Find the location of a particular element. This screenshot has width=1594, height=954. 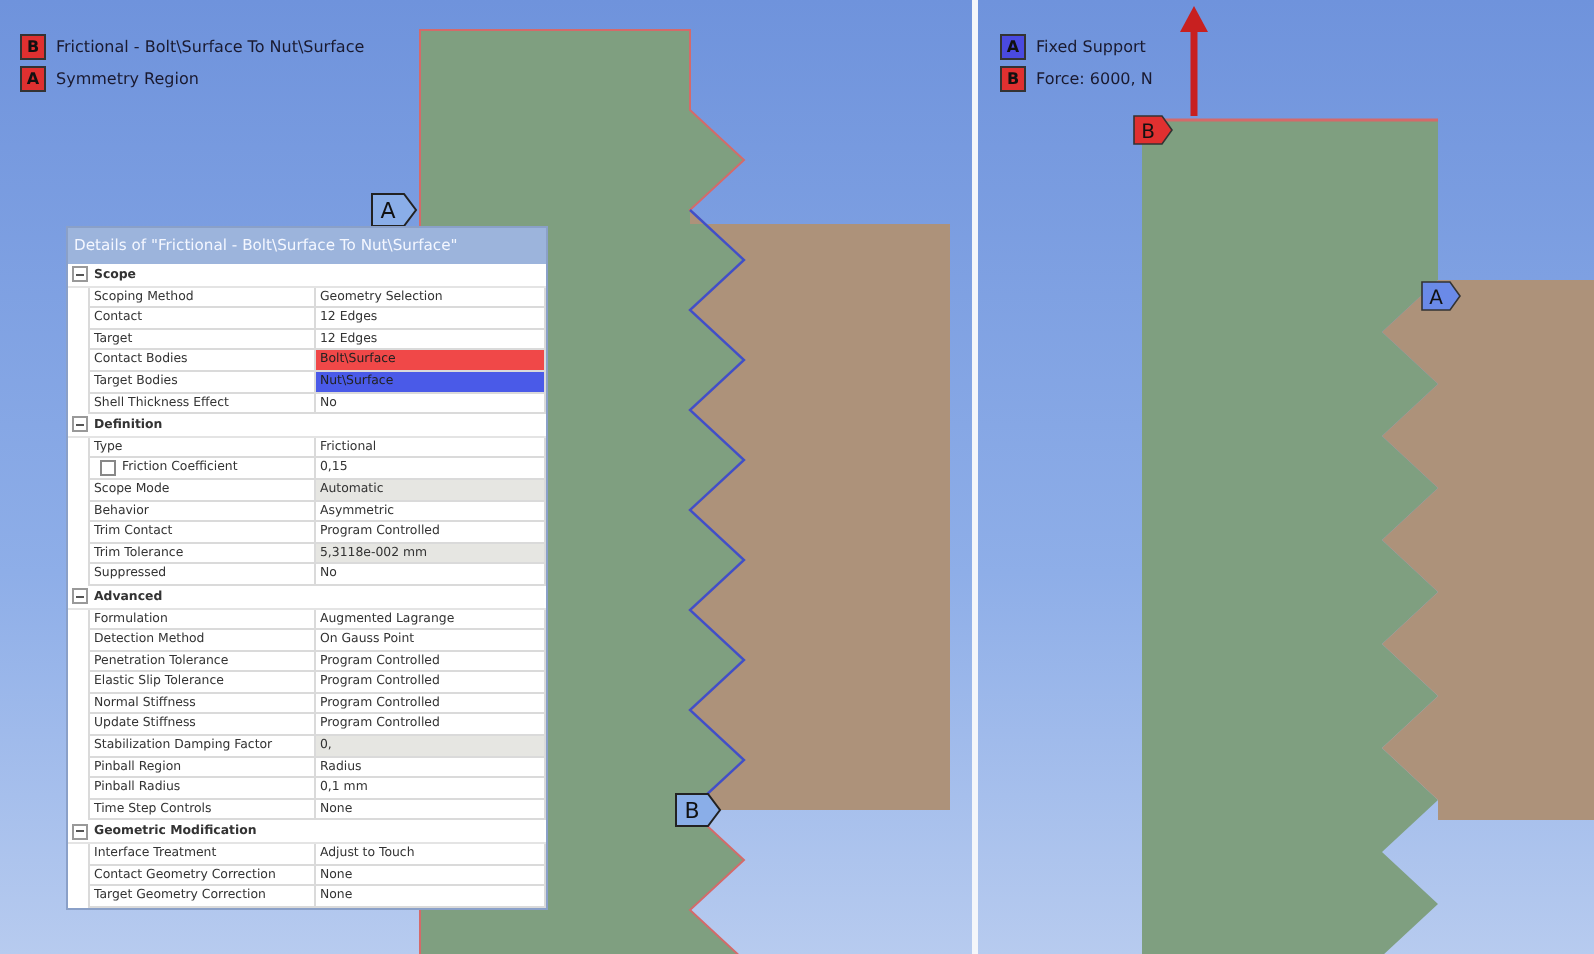

force-arrow is located at coordinates (1194, 61).